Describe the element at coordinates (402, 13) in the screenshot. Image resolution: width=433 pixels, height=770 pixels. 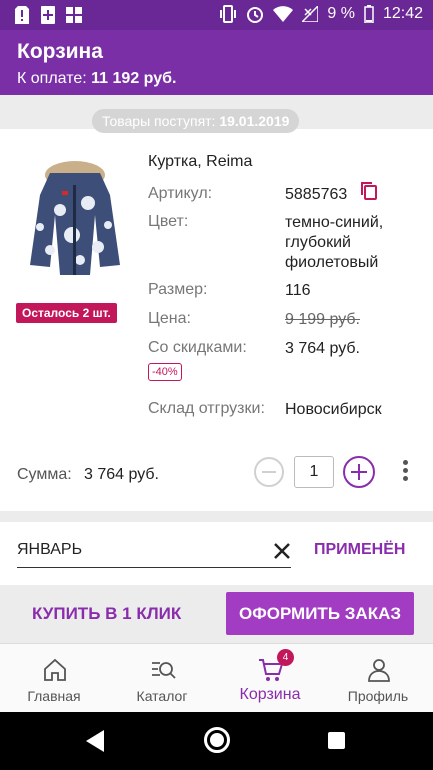
I see `clock: 12:42` at that location.